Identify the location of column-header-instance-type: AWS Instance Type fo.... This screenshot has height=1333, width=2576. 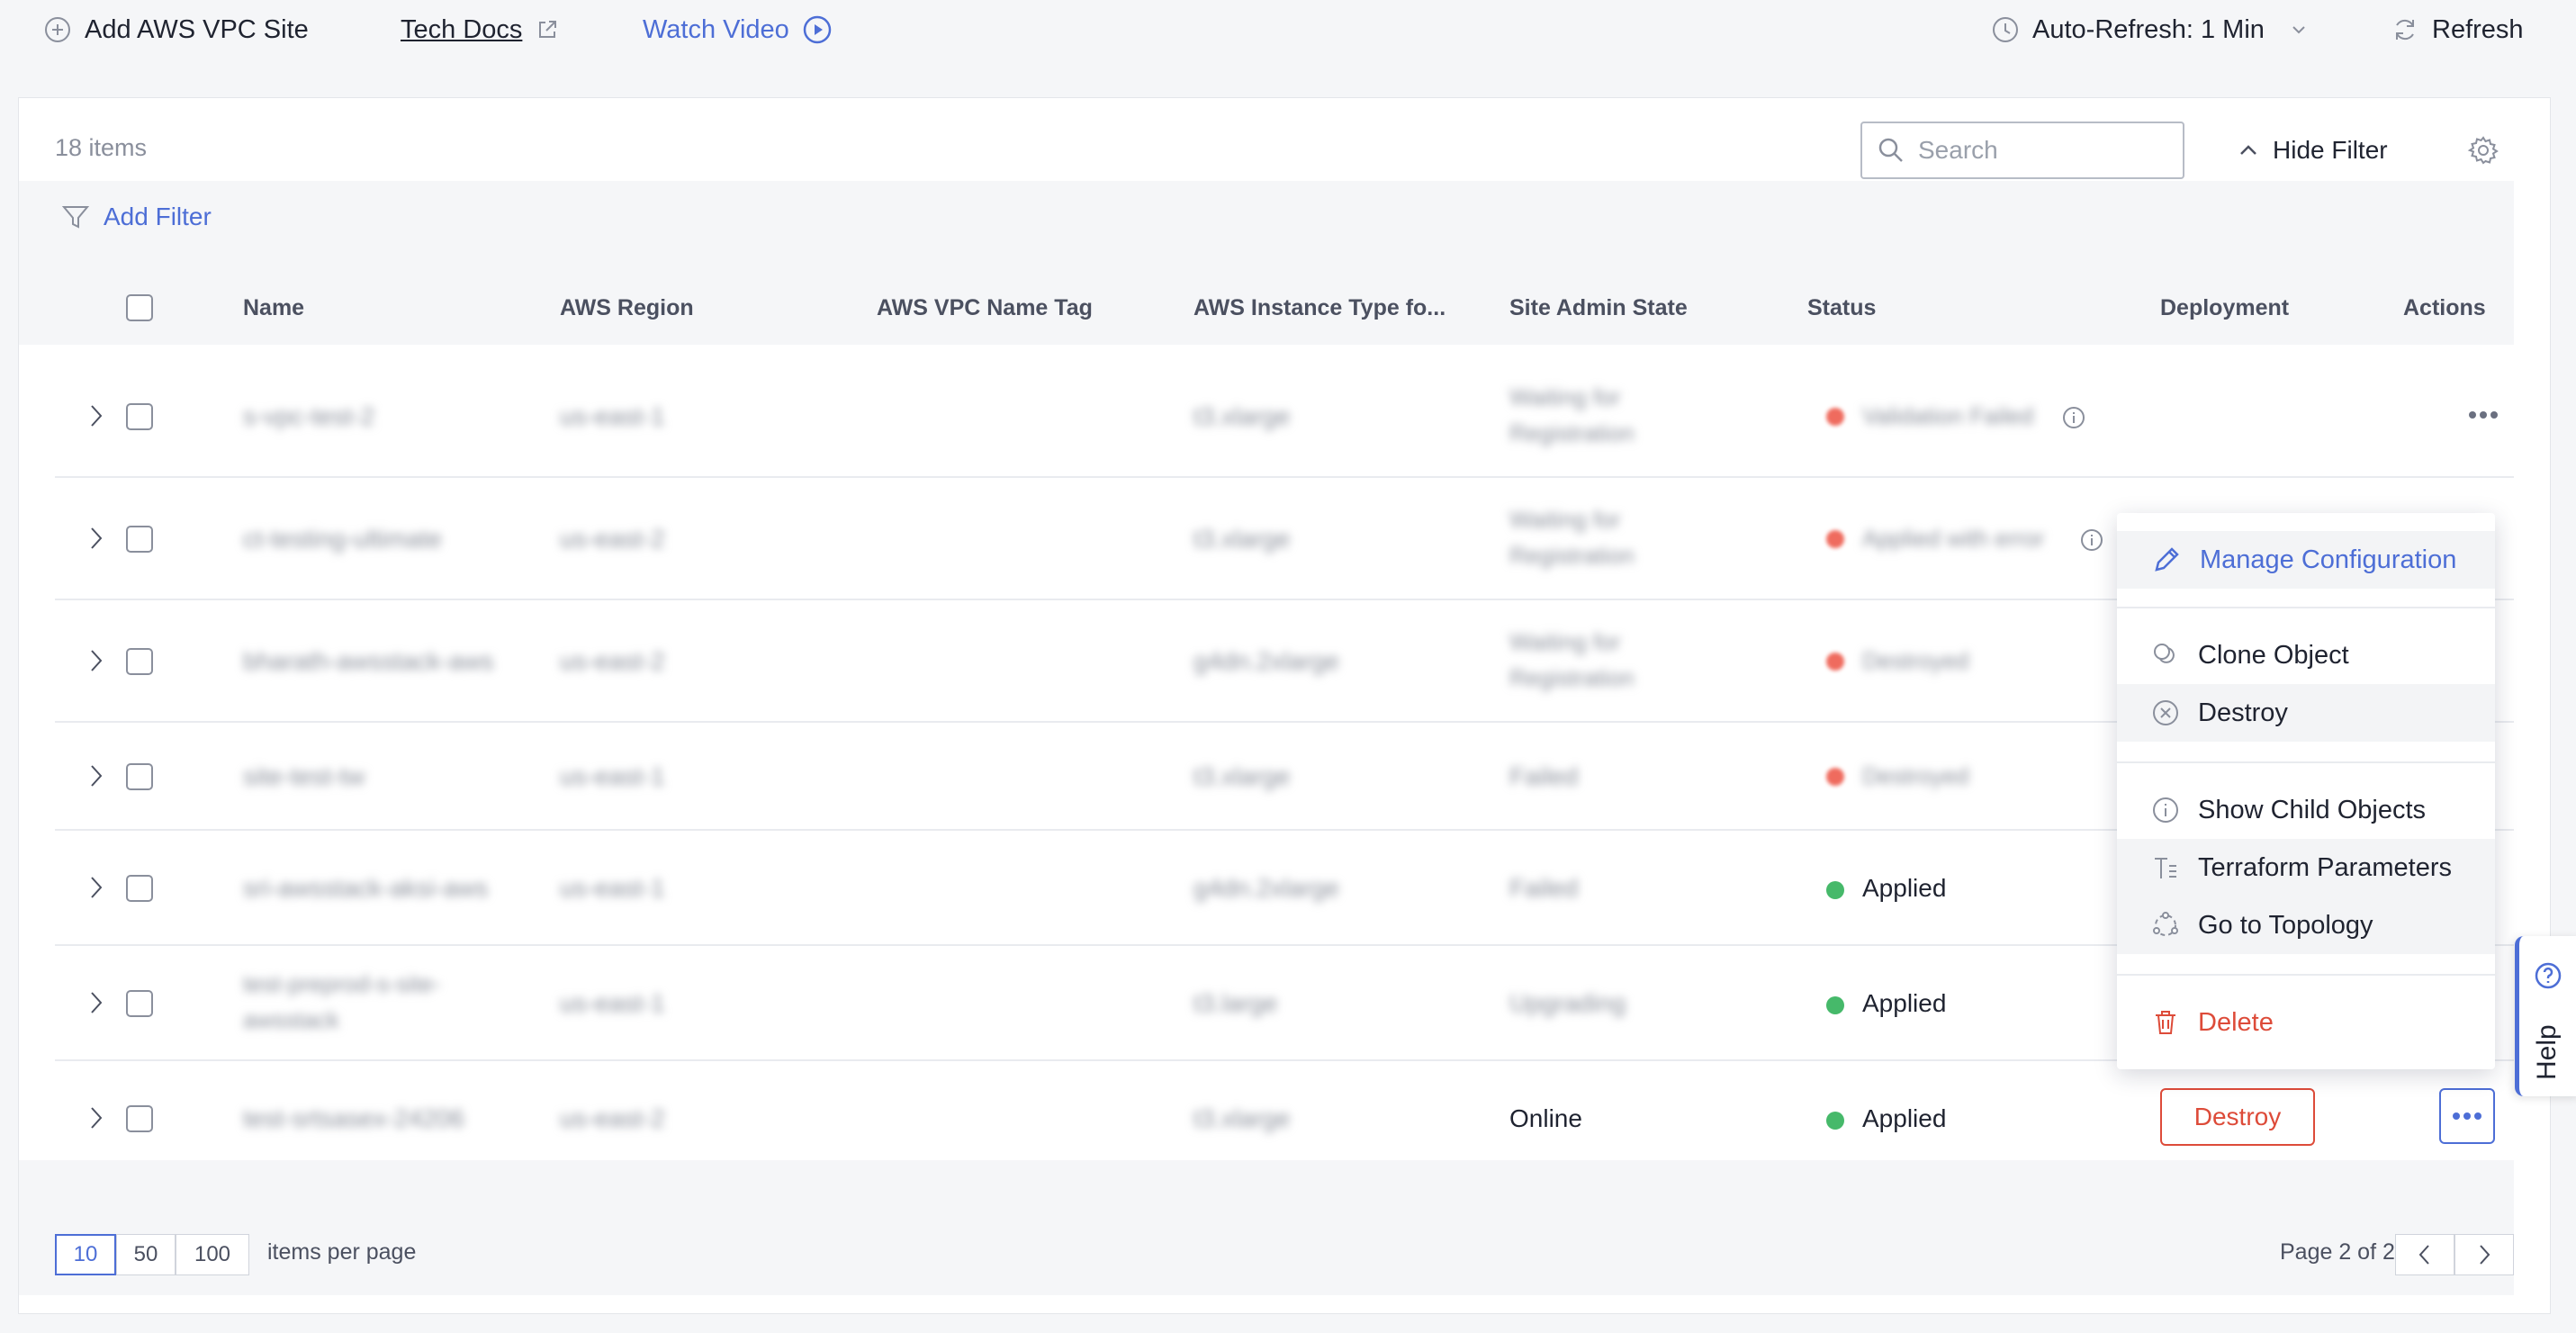
(1319, 308).